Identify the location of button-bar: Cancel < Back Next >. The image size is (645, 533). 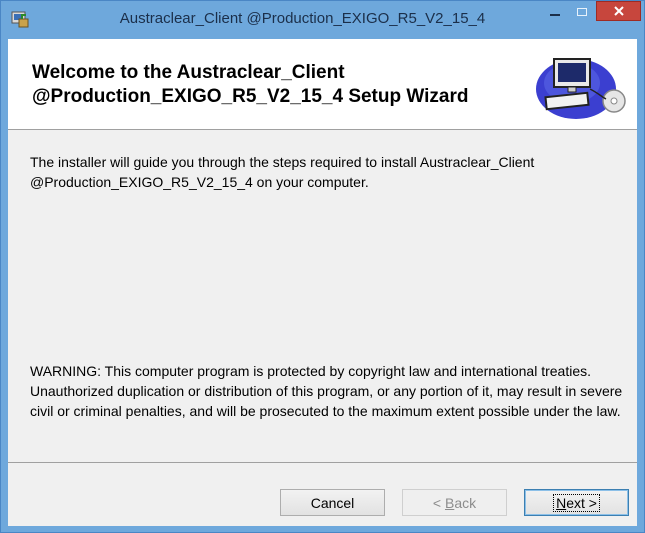
(322, 494).